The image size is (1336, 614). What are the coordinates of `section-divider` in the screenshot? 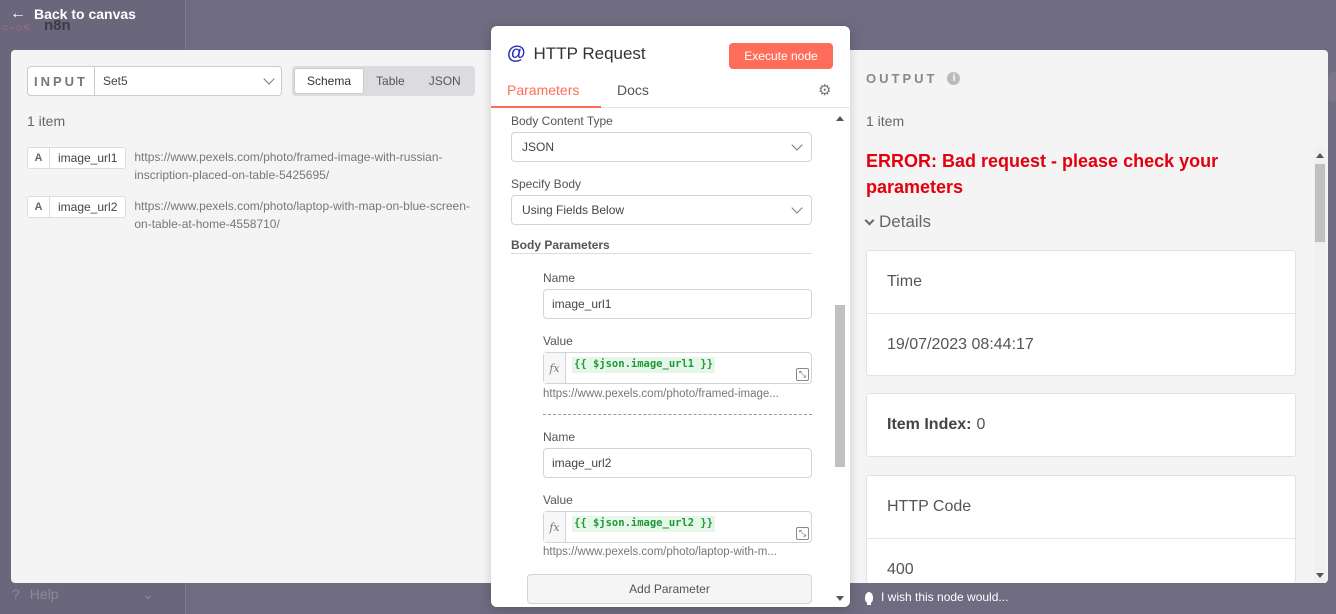 It's located at (661, 253).